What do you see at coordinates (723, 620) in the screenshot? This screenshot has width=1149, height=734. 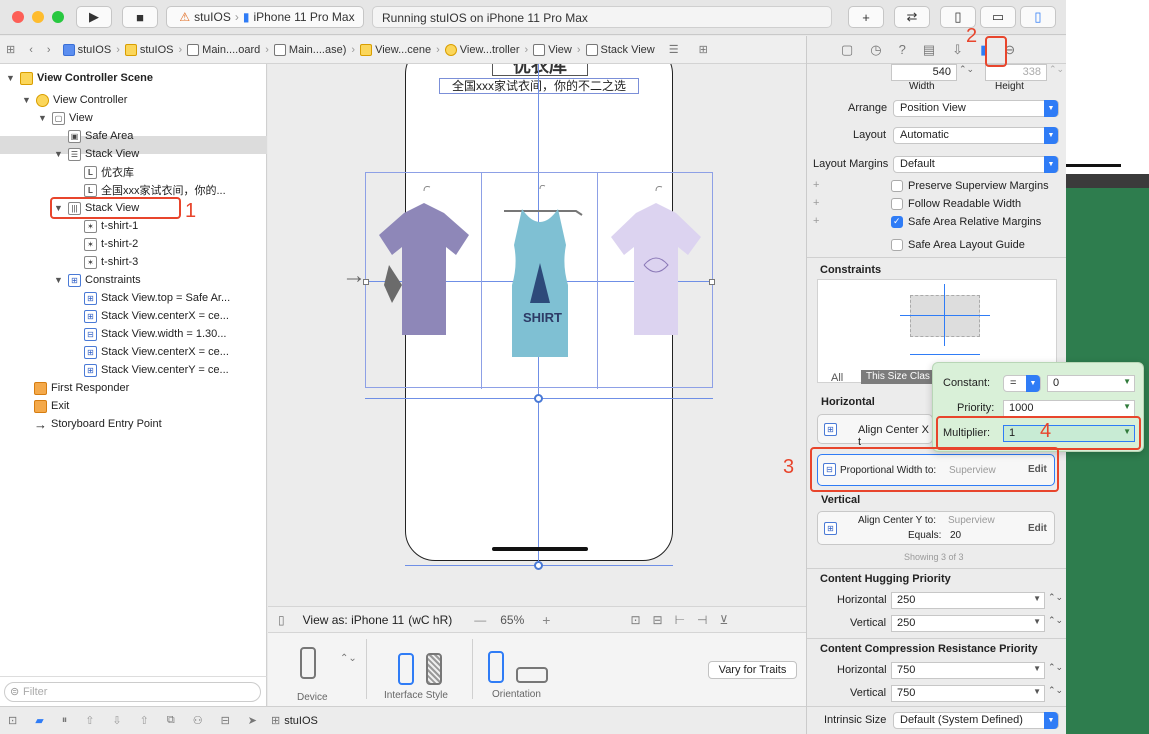 I see `resolve-issues-icon: ⊻` at bounding box center [723, 620].